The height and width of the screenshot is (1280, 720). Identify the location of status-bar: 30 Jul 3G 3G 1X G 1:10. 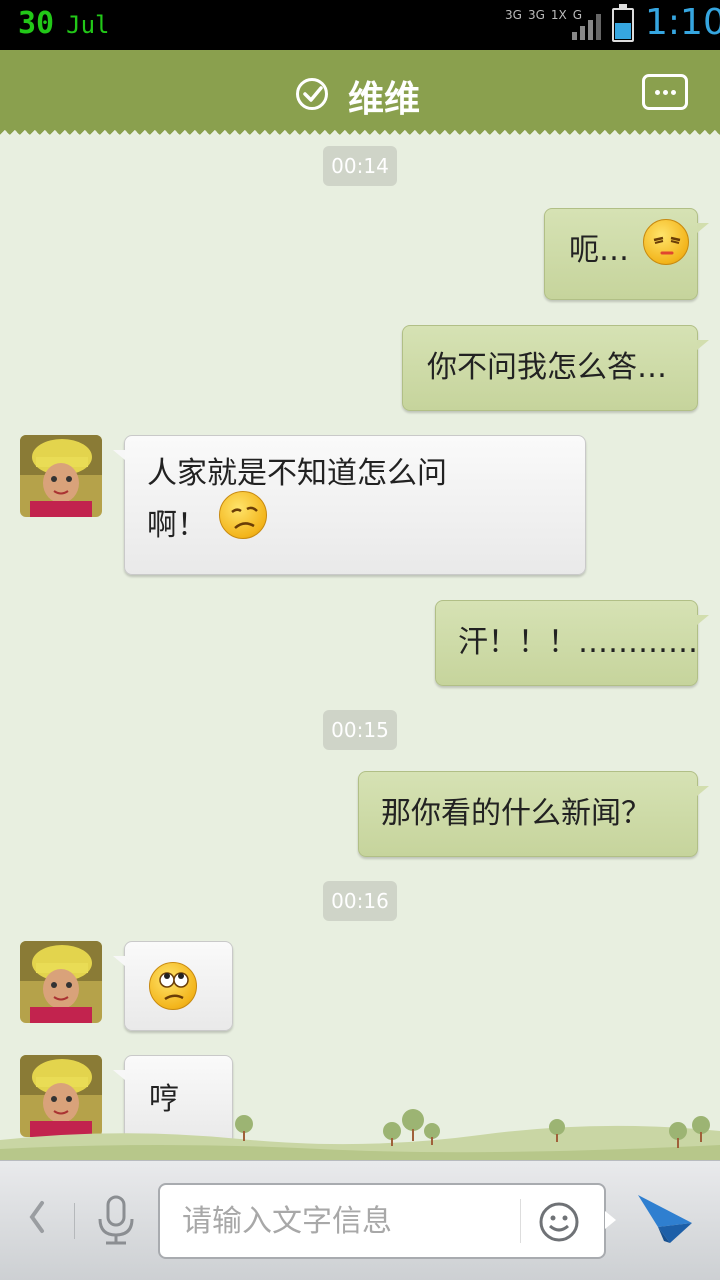
(360, 25).